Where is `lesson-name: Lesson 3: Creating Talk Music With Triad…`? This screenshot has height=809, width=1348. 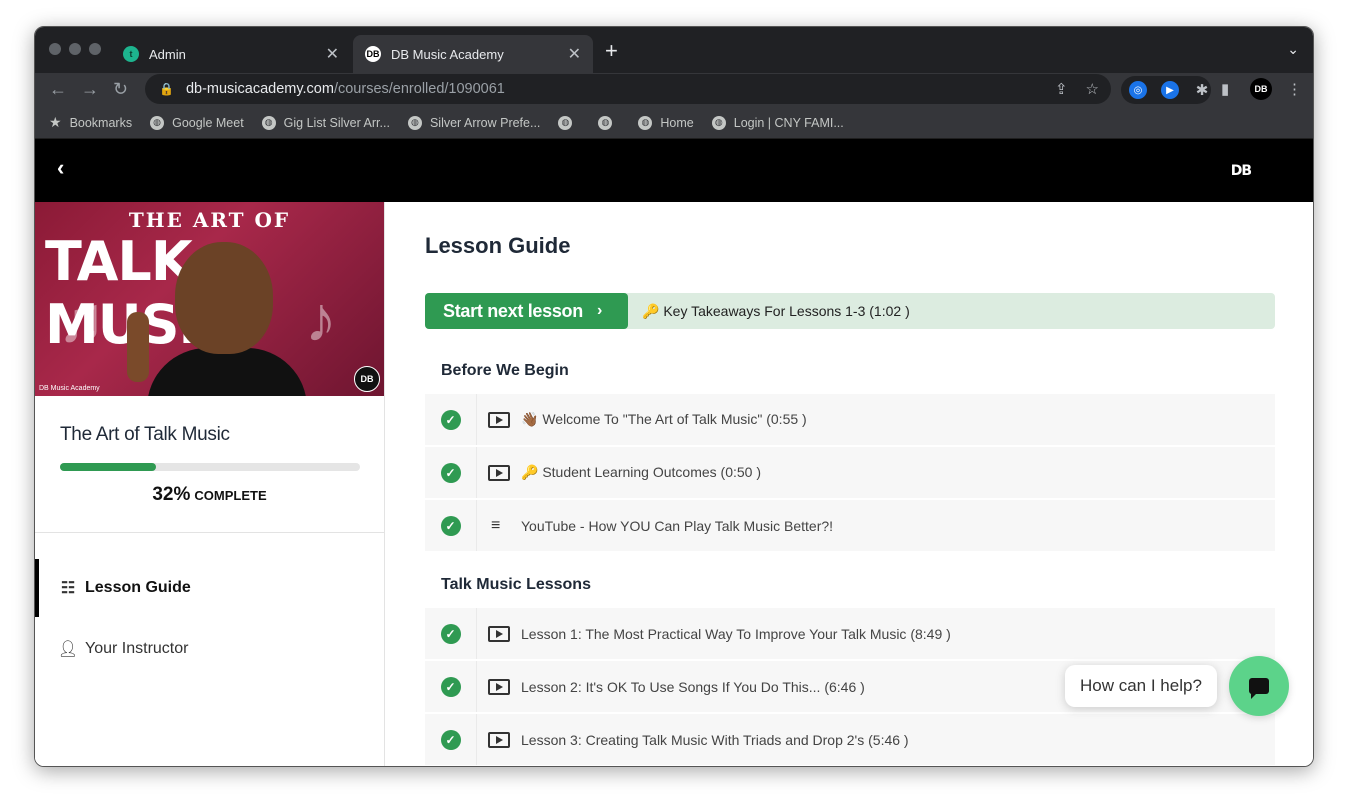 lesson-name: Lesson 3: Creating Talk Music With Triad… is located at coordinates (715, 739).